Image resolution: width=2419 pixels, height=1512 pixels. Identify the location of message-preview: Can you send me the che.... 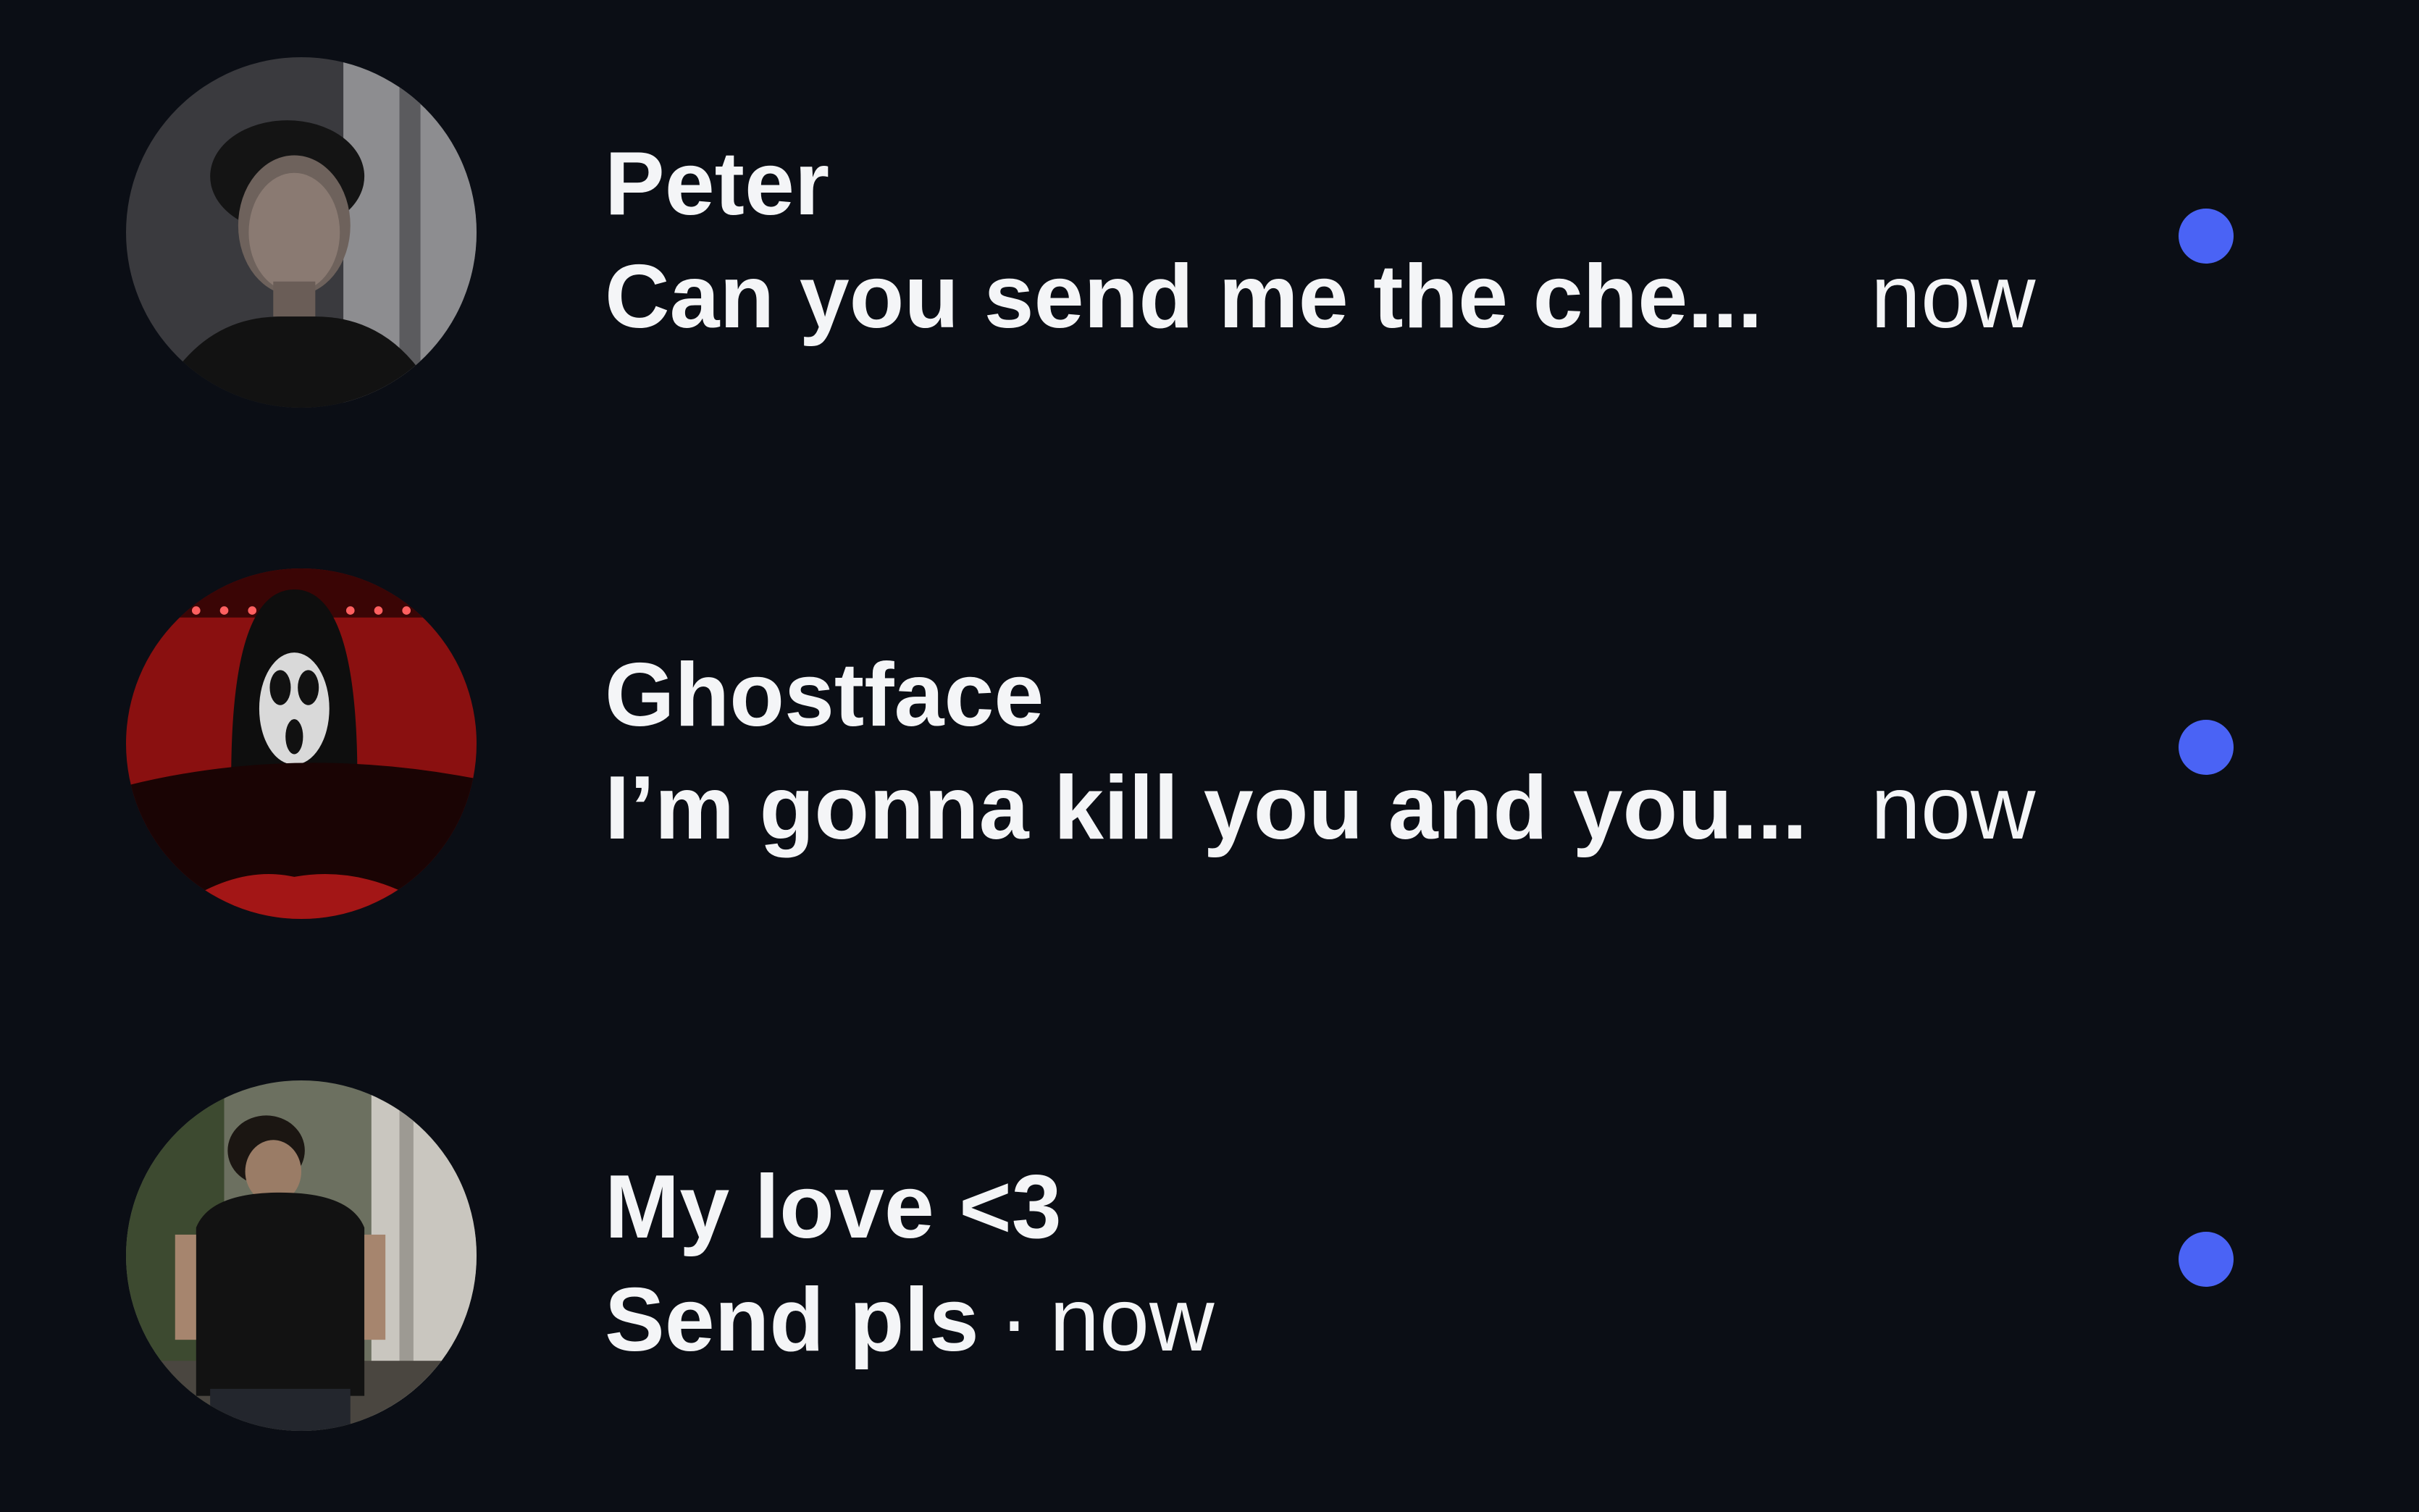
(1184, 297).